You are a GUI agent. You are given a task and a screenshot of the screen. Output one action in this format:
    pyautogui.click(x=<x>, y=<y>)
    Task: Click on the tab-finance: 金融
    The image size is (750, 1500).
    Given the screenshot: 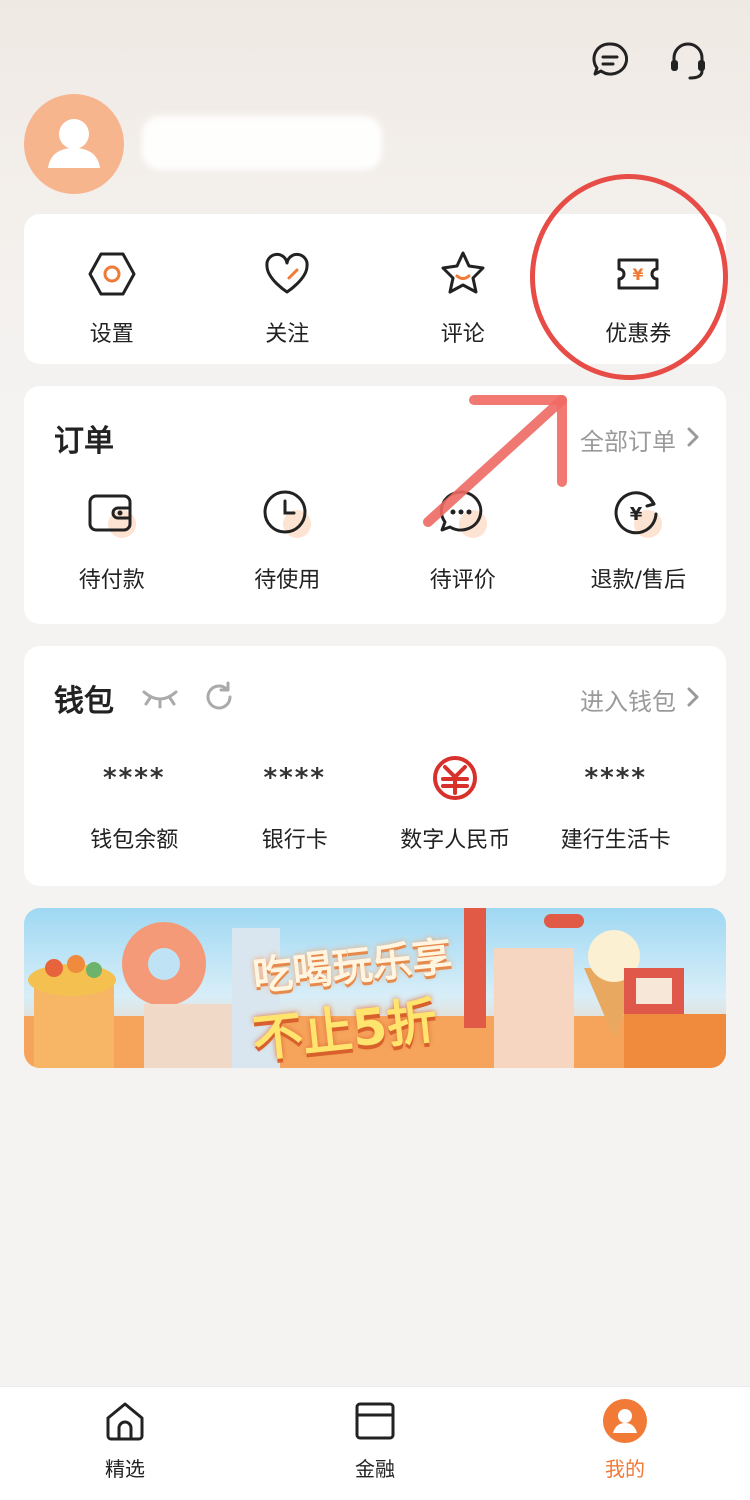 What is the action you would take?
    pyautogui.click(x=375, y=1443)
    